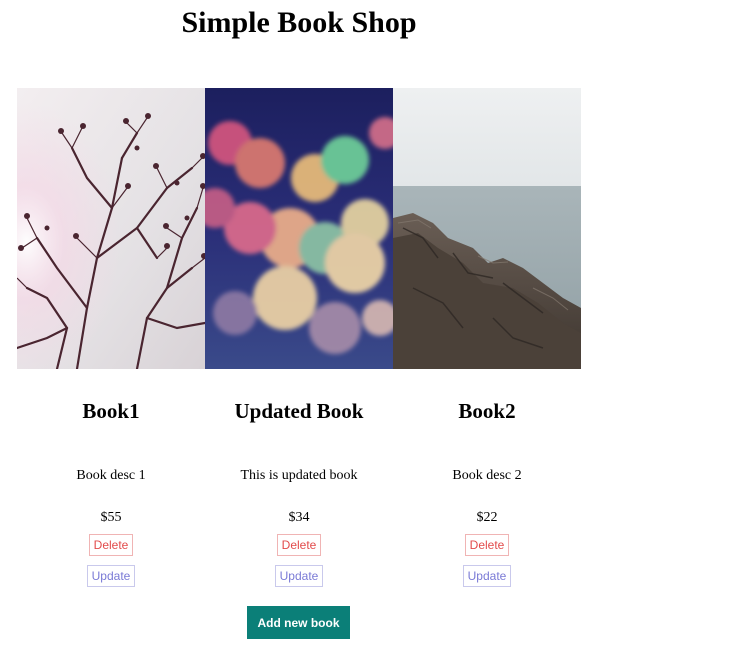 Image resolution: width=733 pixels, height=662 pixels. Describe the element at coordinates (299, 517) in the screenshot. I see `book-price: $34` at that location.